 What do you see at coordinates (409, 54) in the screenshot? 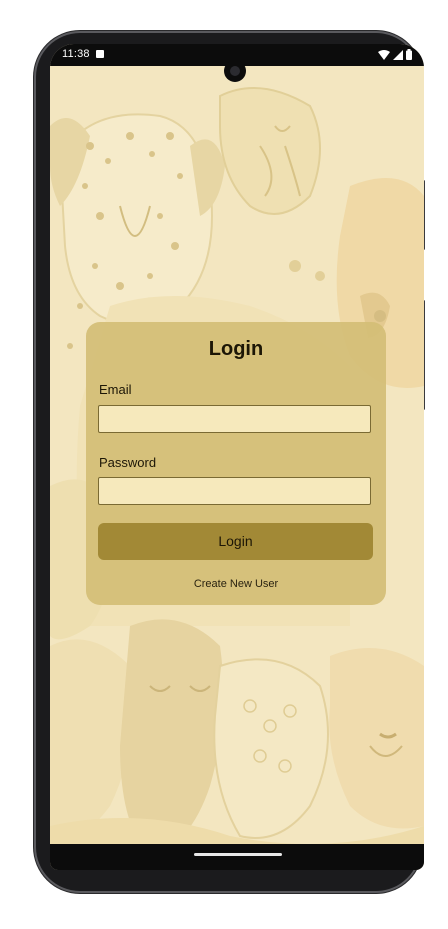
I see `battery-icon` at bounding box center [409, 54].